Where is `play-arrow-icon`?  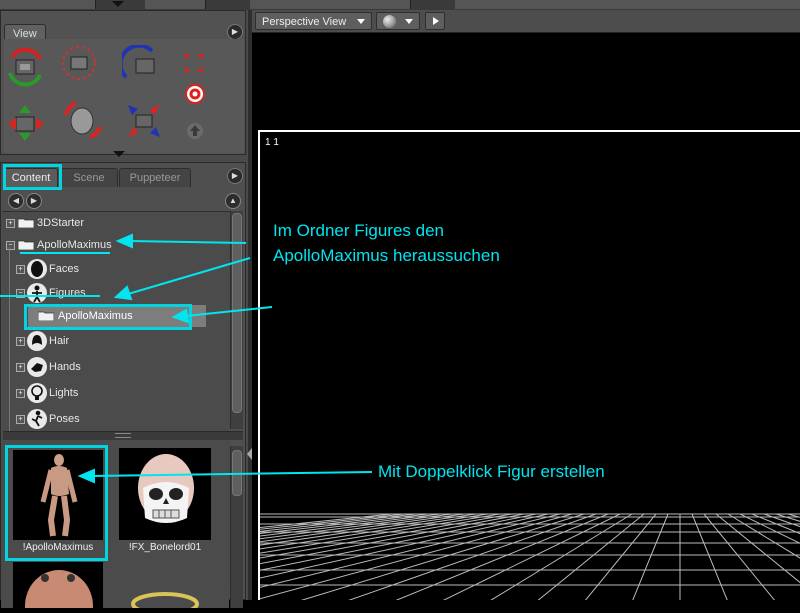
play-arrow-icon is located at coordinates (436, 21).